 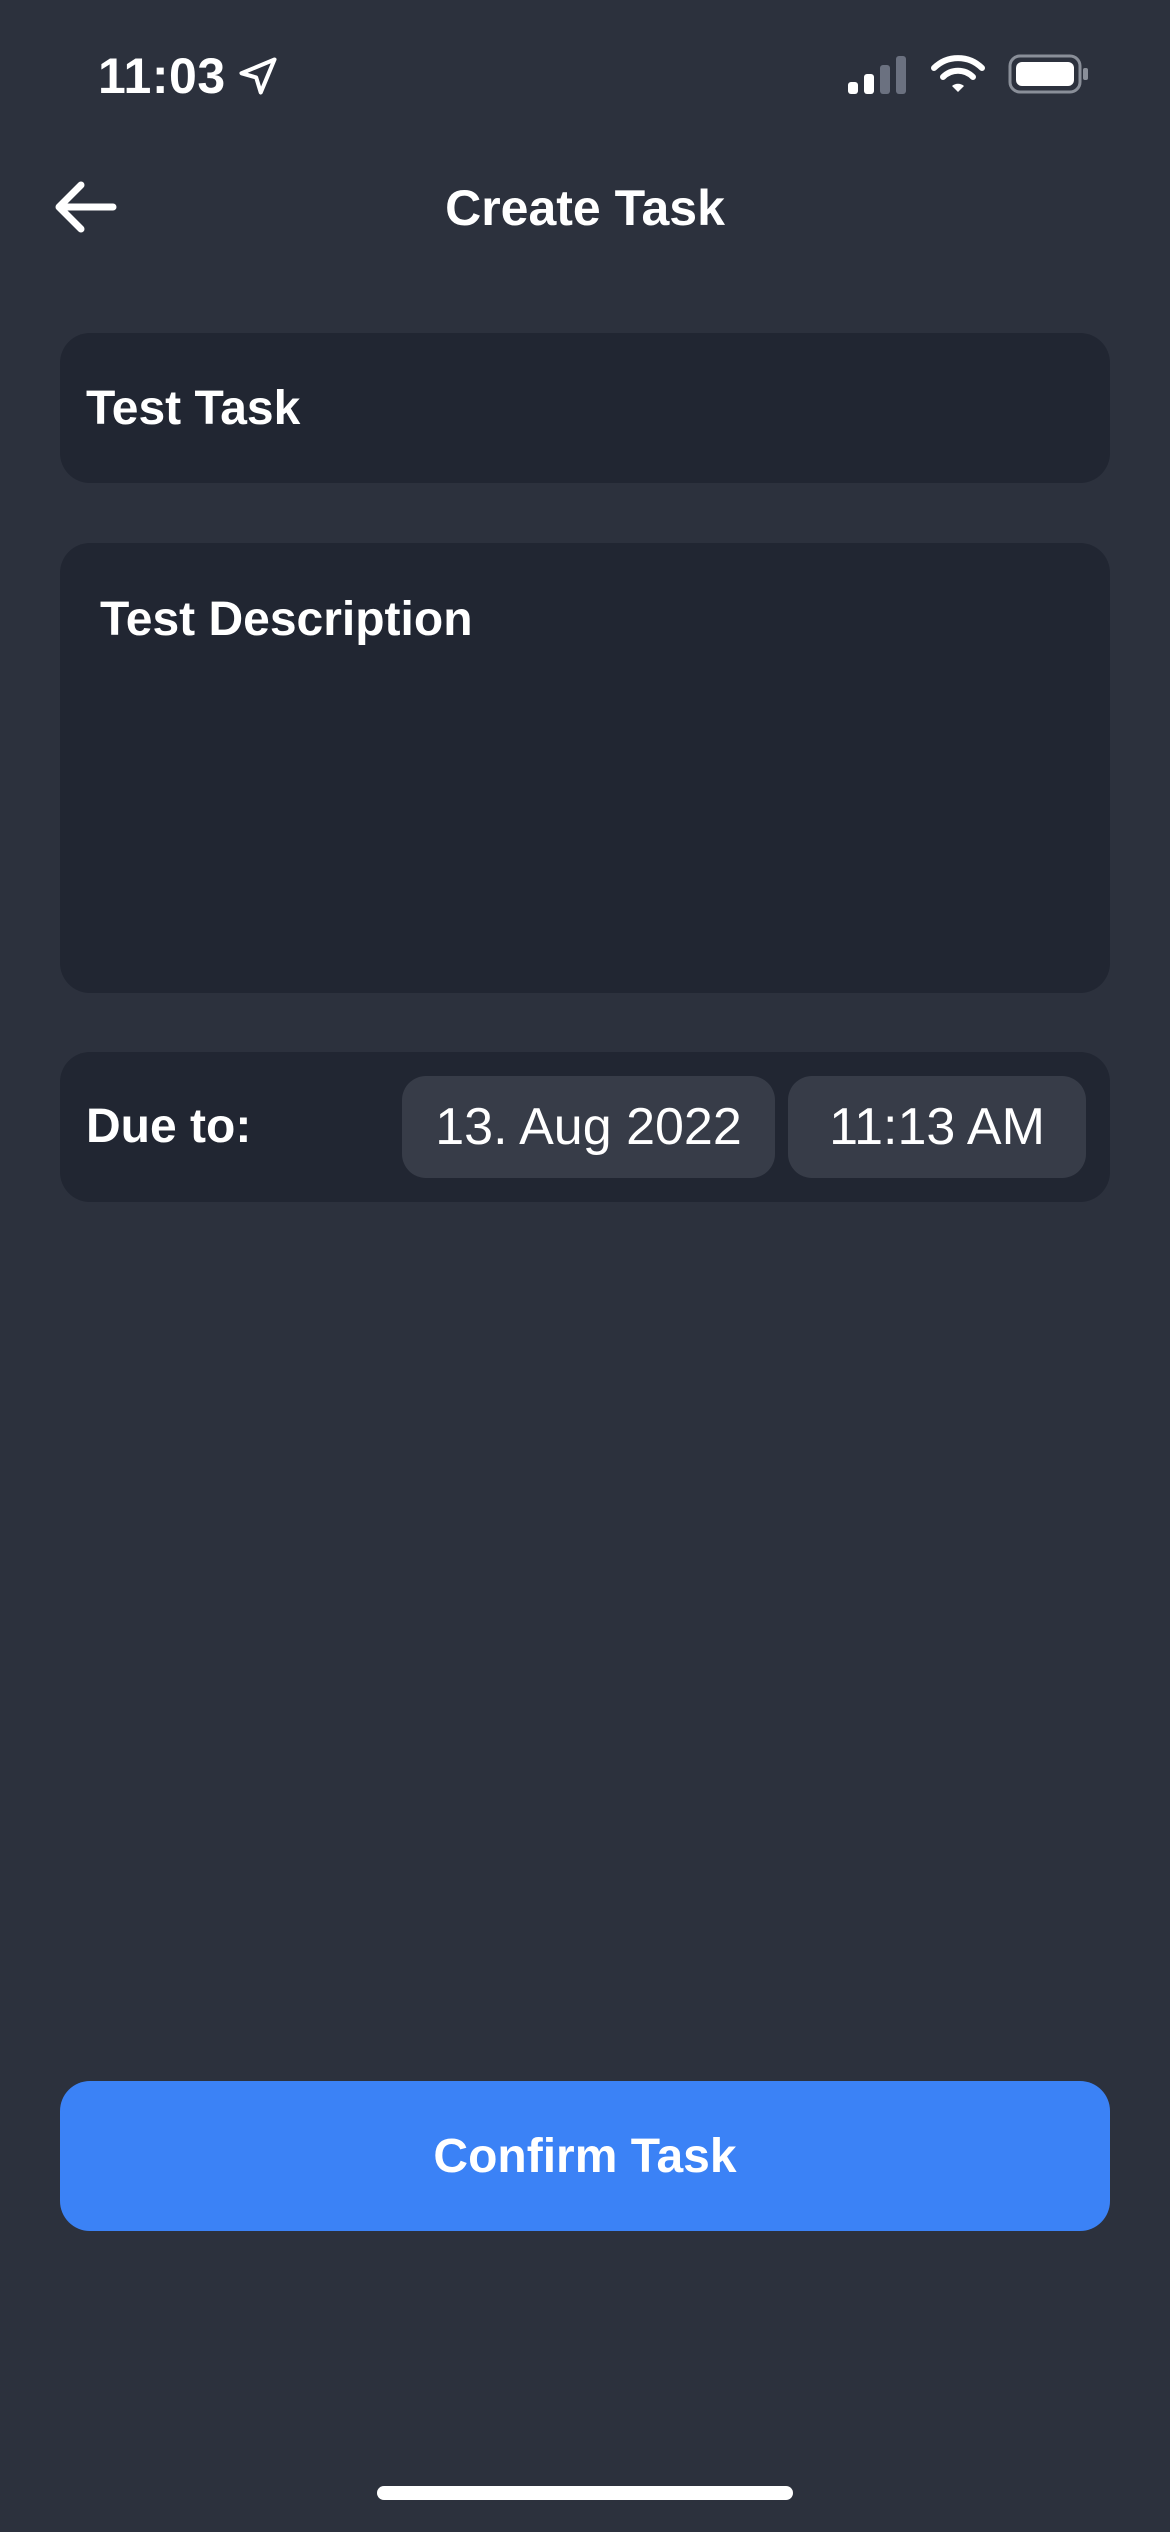 What do you see at coordinates (877, 75) in the screenshot?
I see `cellular-signal-icon` at bounding box center [877, 75].